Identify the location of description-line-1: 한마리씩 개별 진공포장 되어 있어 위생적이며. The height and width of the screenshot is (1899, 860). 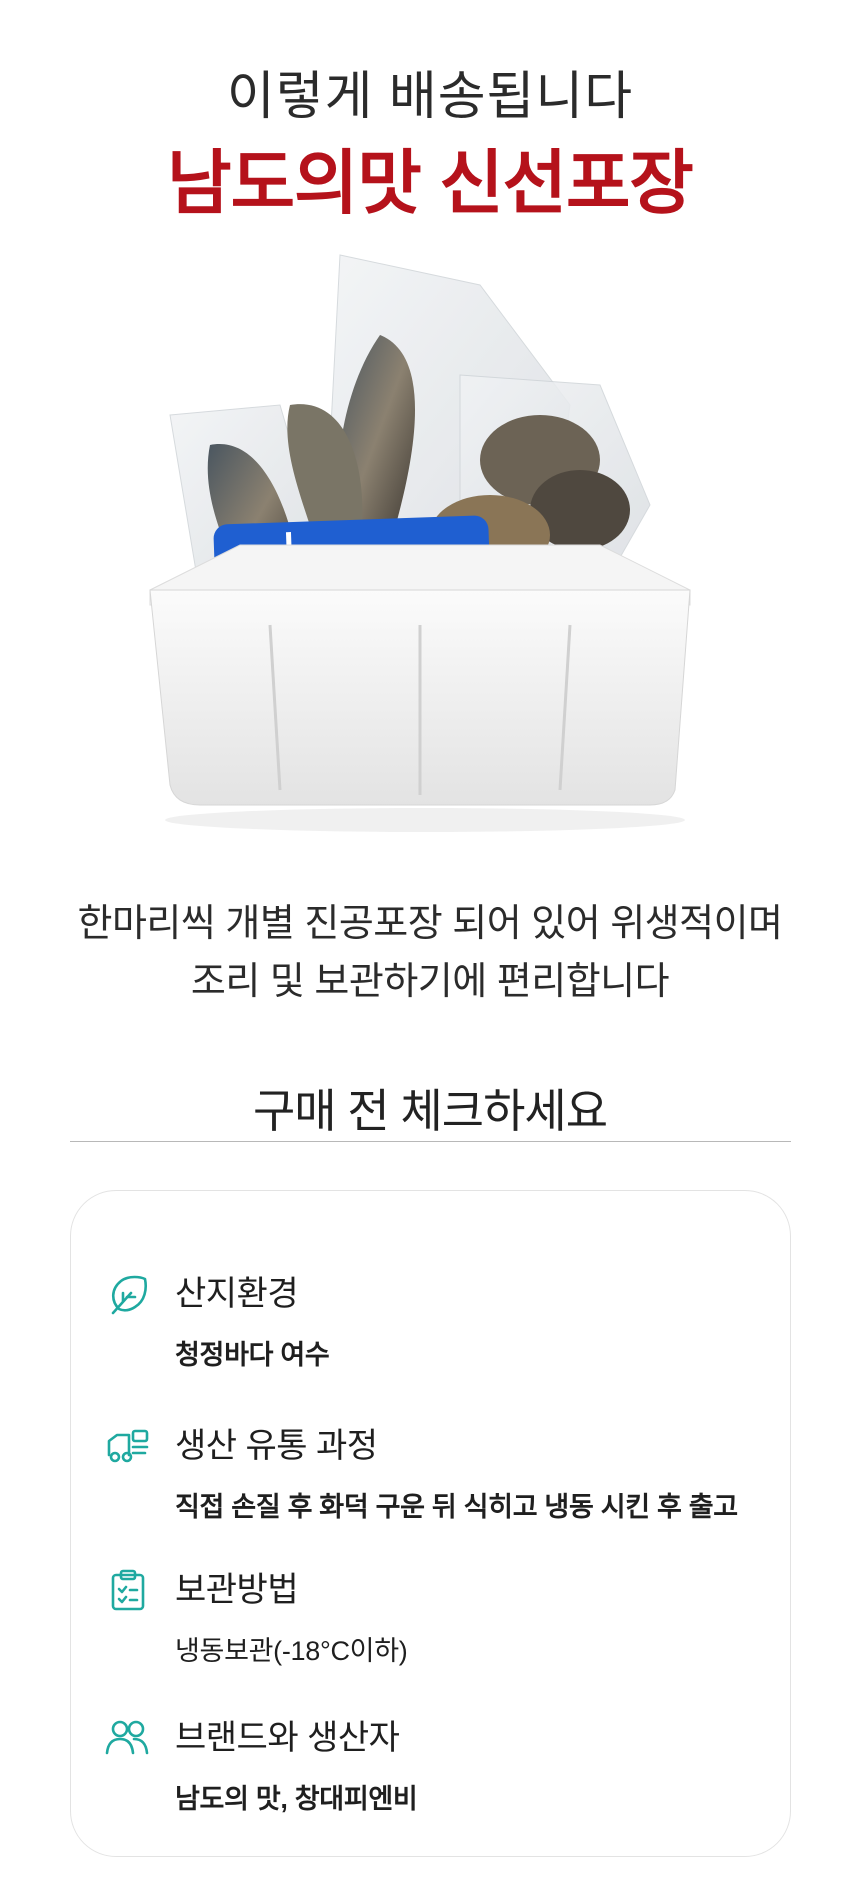
(430, 924).